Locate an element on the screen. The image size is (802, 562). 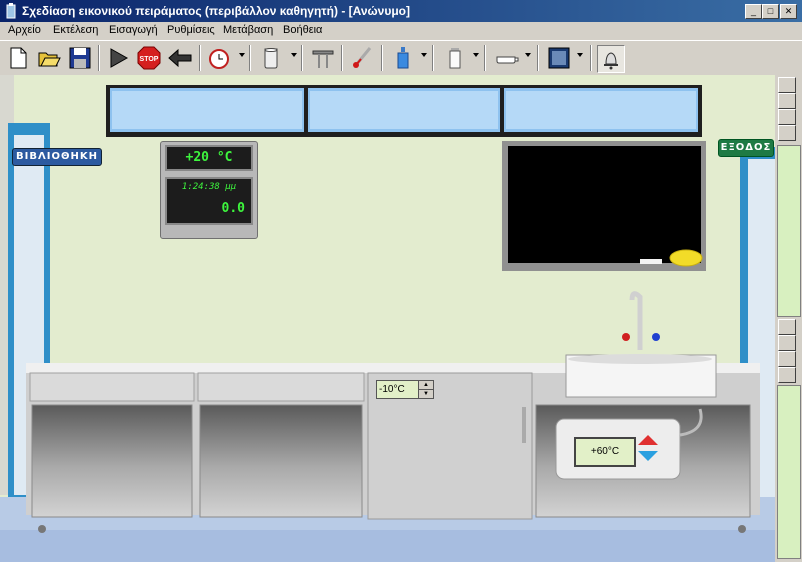
panel-list-top is located at coordinates (789, 231).